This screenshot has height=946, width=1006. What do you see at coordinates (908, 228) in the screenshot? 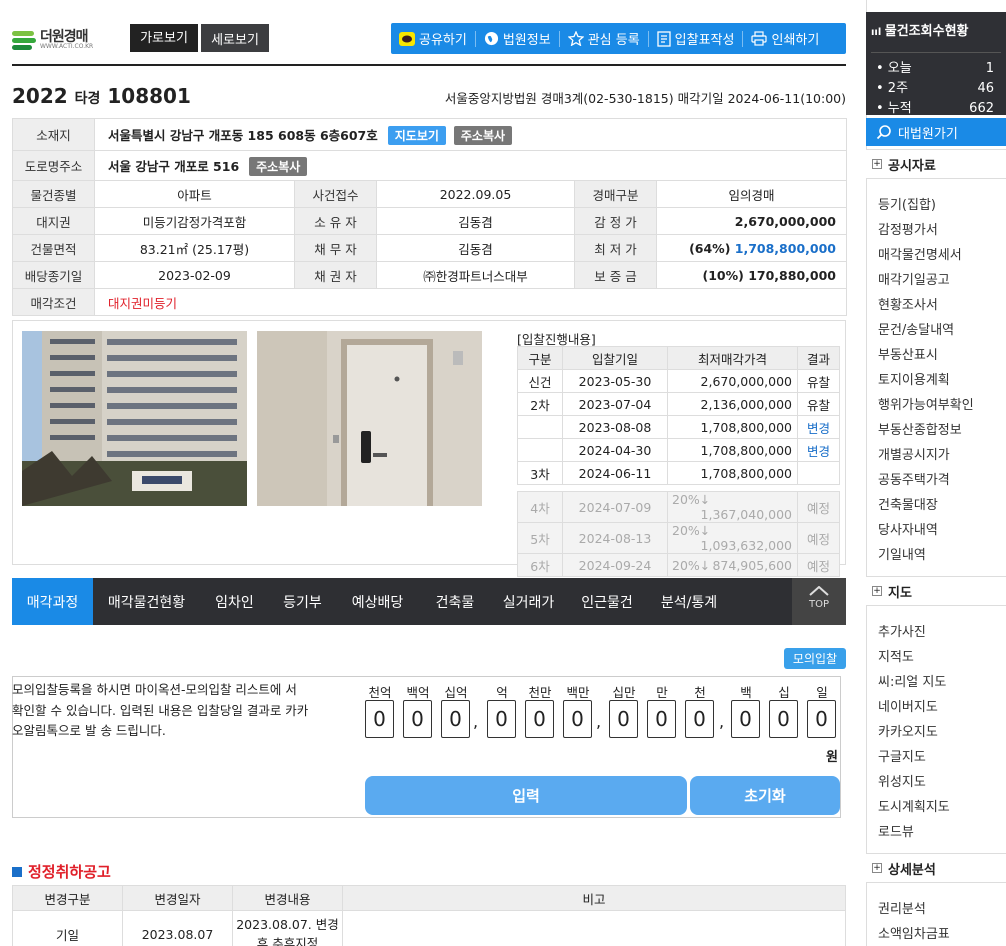
I see `sidebar-link: 감정평가서` at bounding box center [908, 228].